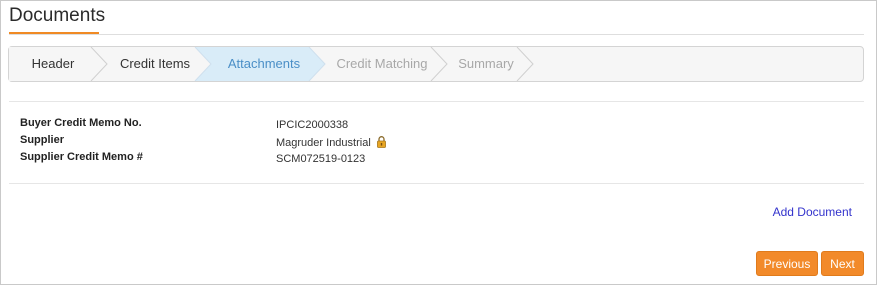 This screenshot has height=285, width=877. I want to click on supplier-credit-memo-value: SCM072519-0123, so click(321, 159).